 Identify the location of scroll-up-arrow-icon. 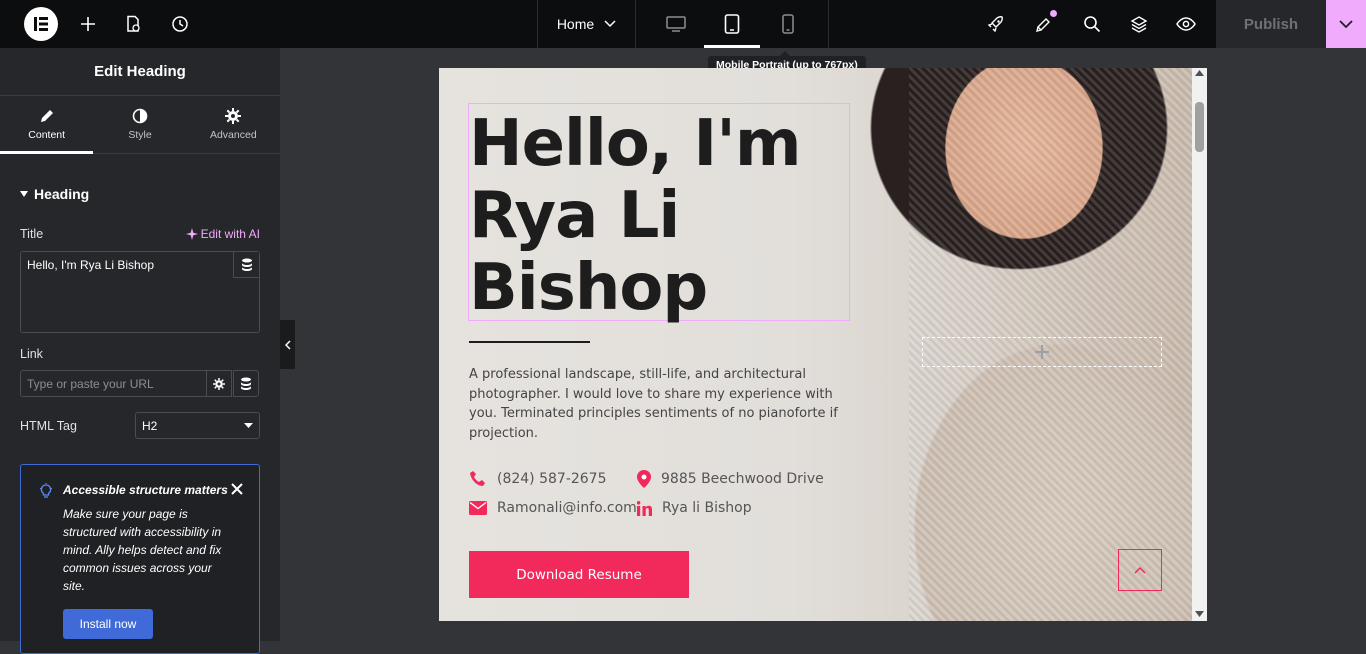
(1199, 73).